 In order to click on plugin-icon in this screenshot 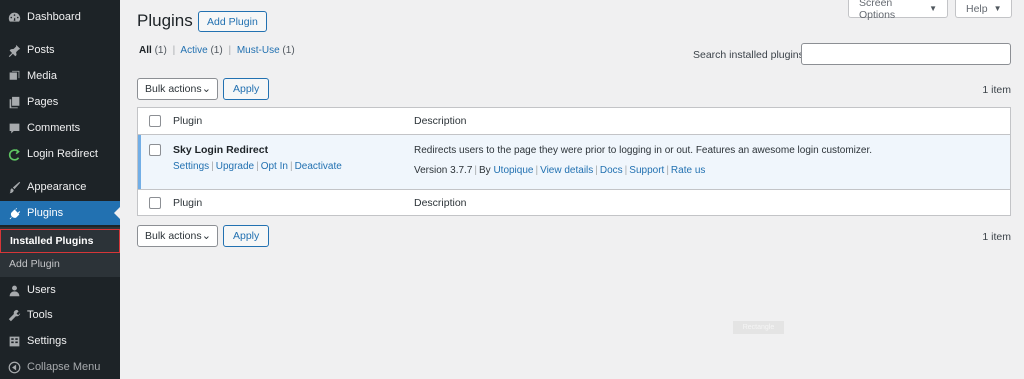, I will do `click(14, 213)`.